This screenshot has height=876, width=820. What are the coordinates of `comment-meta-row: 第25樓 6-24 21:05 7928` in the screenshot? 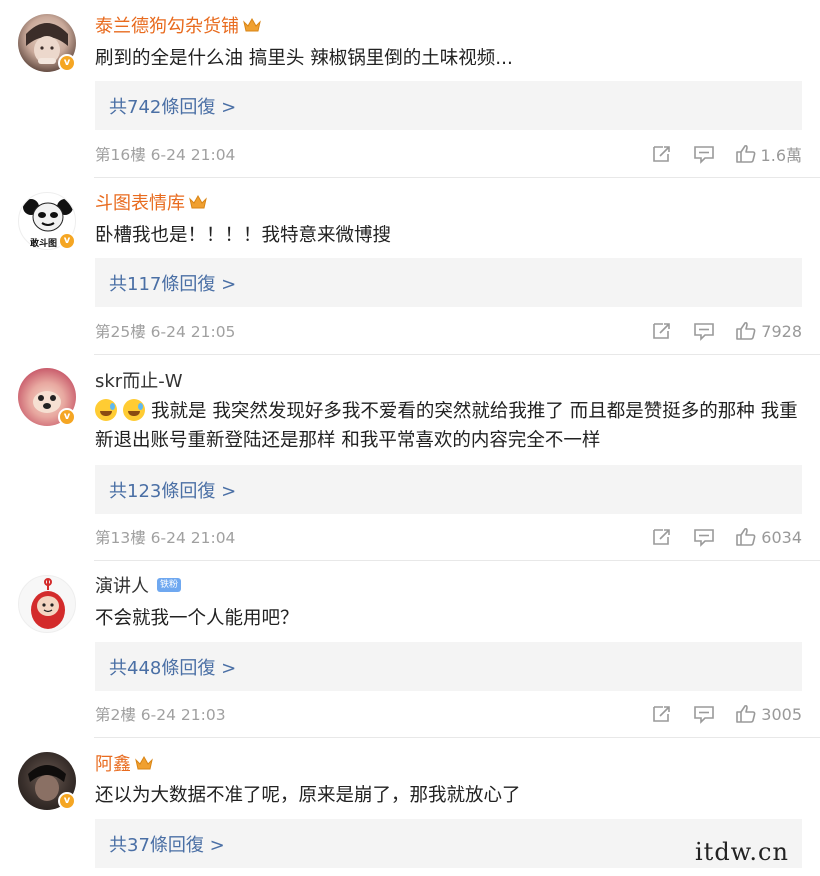 It's located at (448, 331).